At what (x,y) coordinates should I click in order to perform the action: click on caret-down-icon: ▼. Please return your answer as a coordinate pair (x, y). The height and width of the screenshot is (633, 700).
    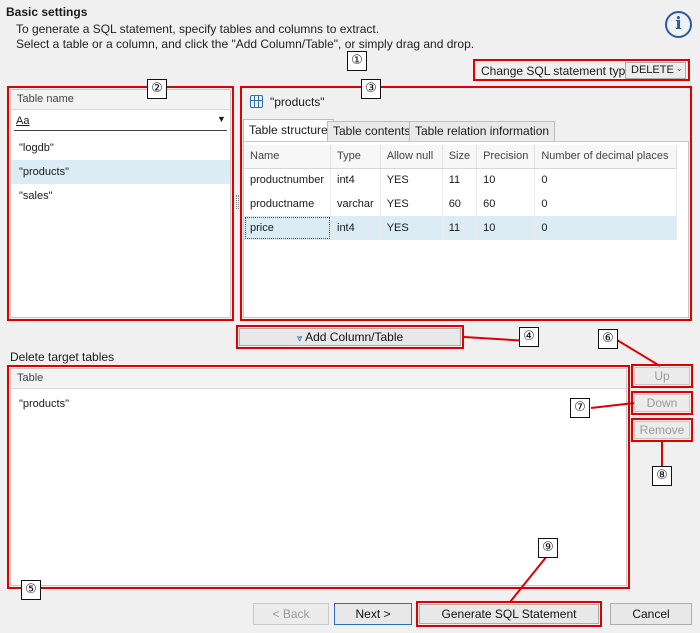
    Looking at the image, I should click on (221, 119).